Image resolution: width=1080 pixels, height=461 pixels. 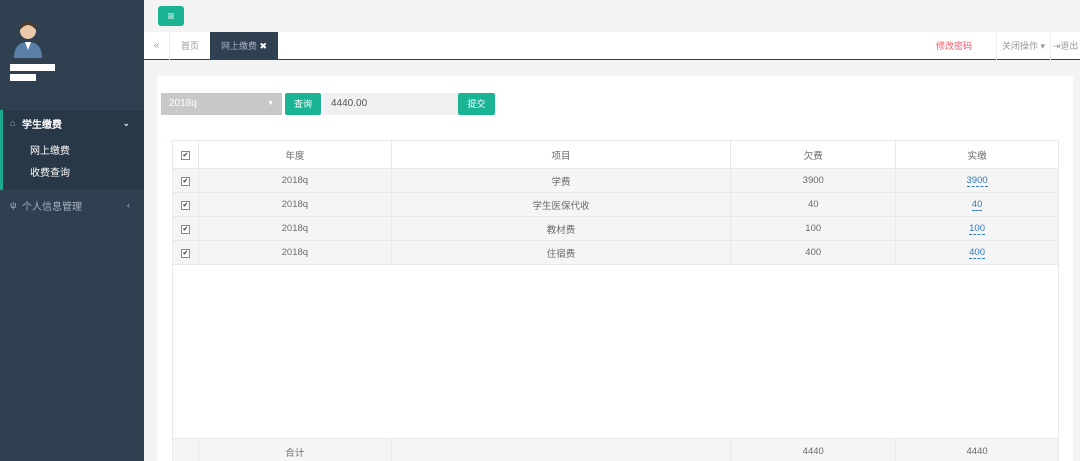 I want to click on footer-total-paid: 4440, so click(x=977, y=449).